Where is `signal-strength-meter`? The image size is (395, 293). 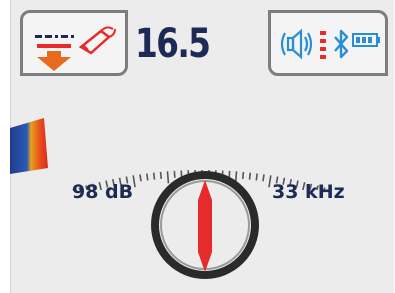
signal-strength-meter is located at coordinates (29, 146).